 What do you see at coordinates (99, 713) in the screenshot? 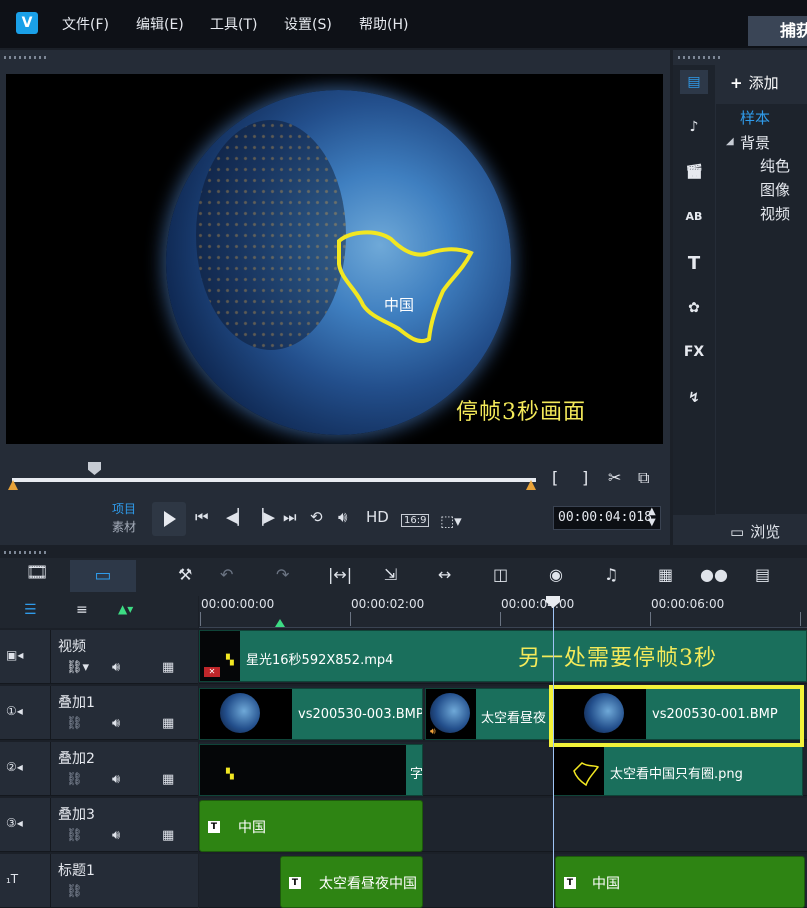
I see `track-header-overlay1: ①◂ 叠加1 ⛓ 🔊︎ ▦` at bounding box center [99, 713].